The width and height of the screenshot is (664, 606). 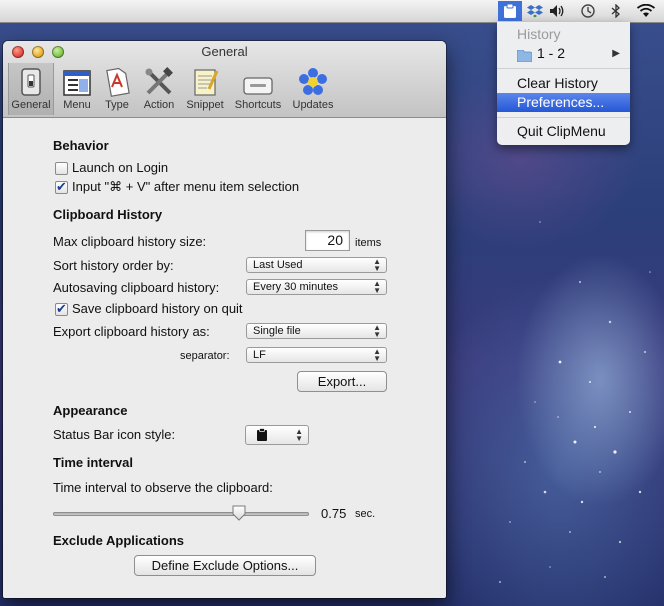 I want to click on flower-icon, so click(x=313, y=80).